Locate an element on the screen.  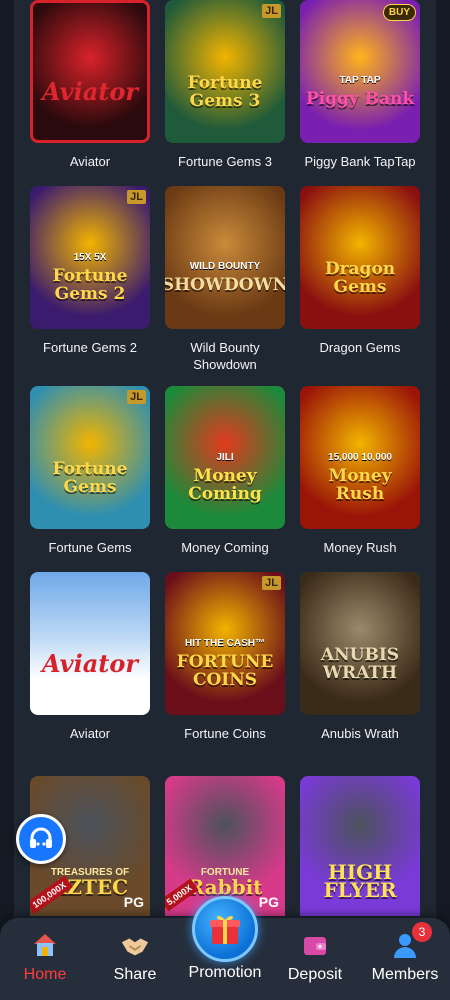
headset-icon is located at coordinates (41, 837).